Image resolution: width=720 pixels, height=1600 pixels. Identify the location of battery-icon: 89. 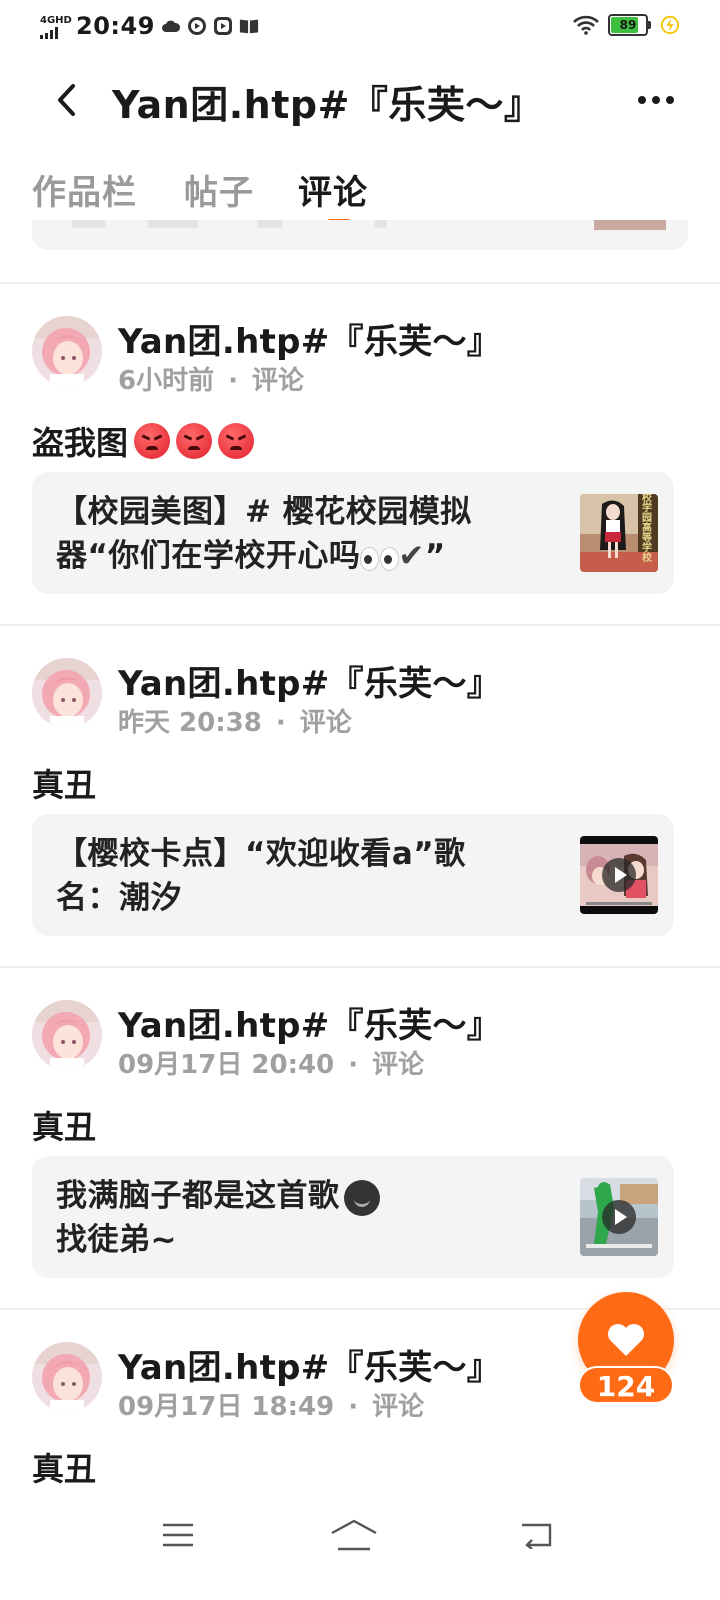
(629, 25).